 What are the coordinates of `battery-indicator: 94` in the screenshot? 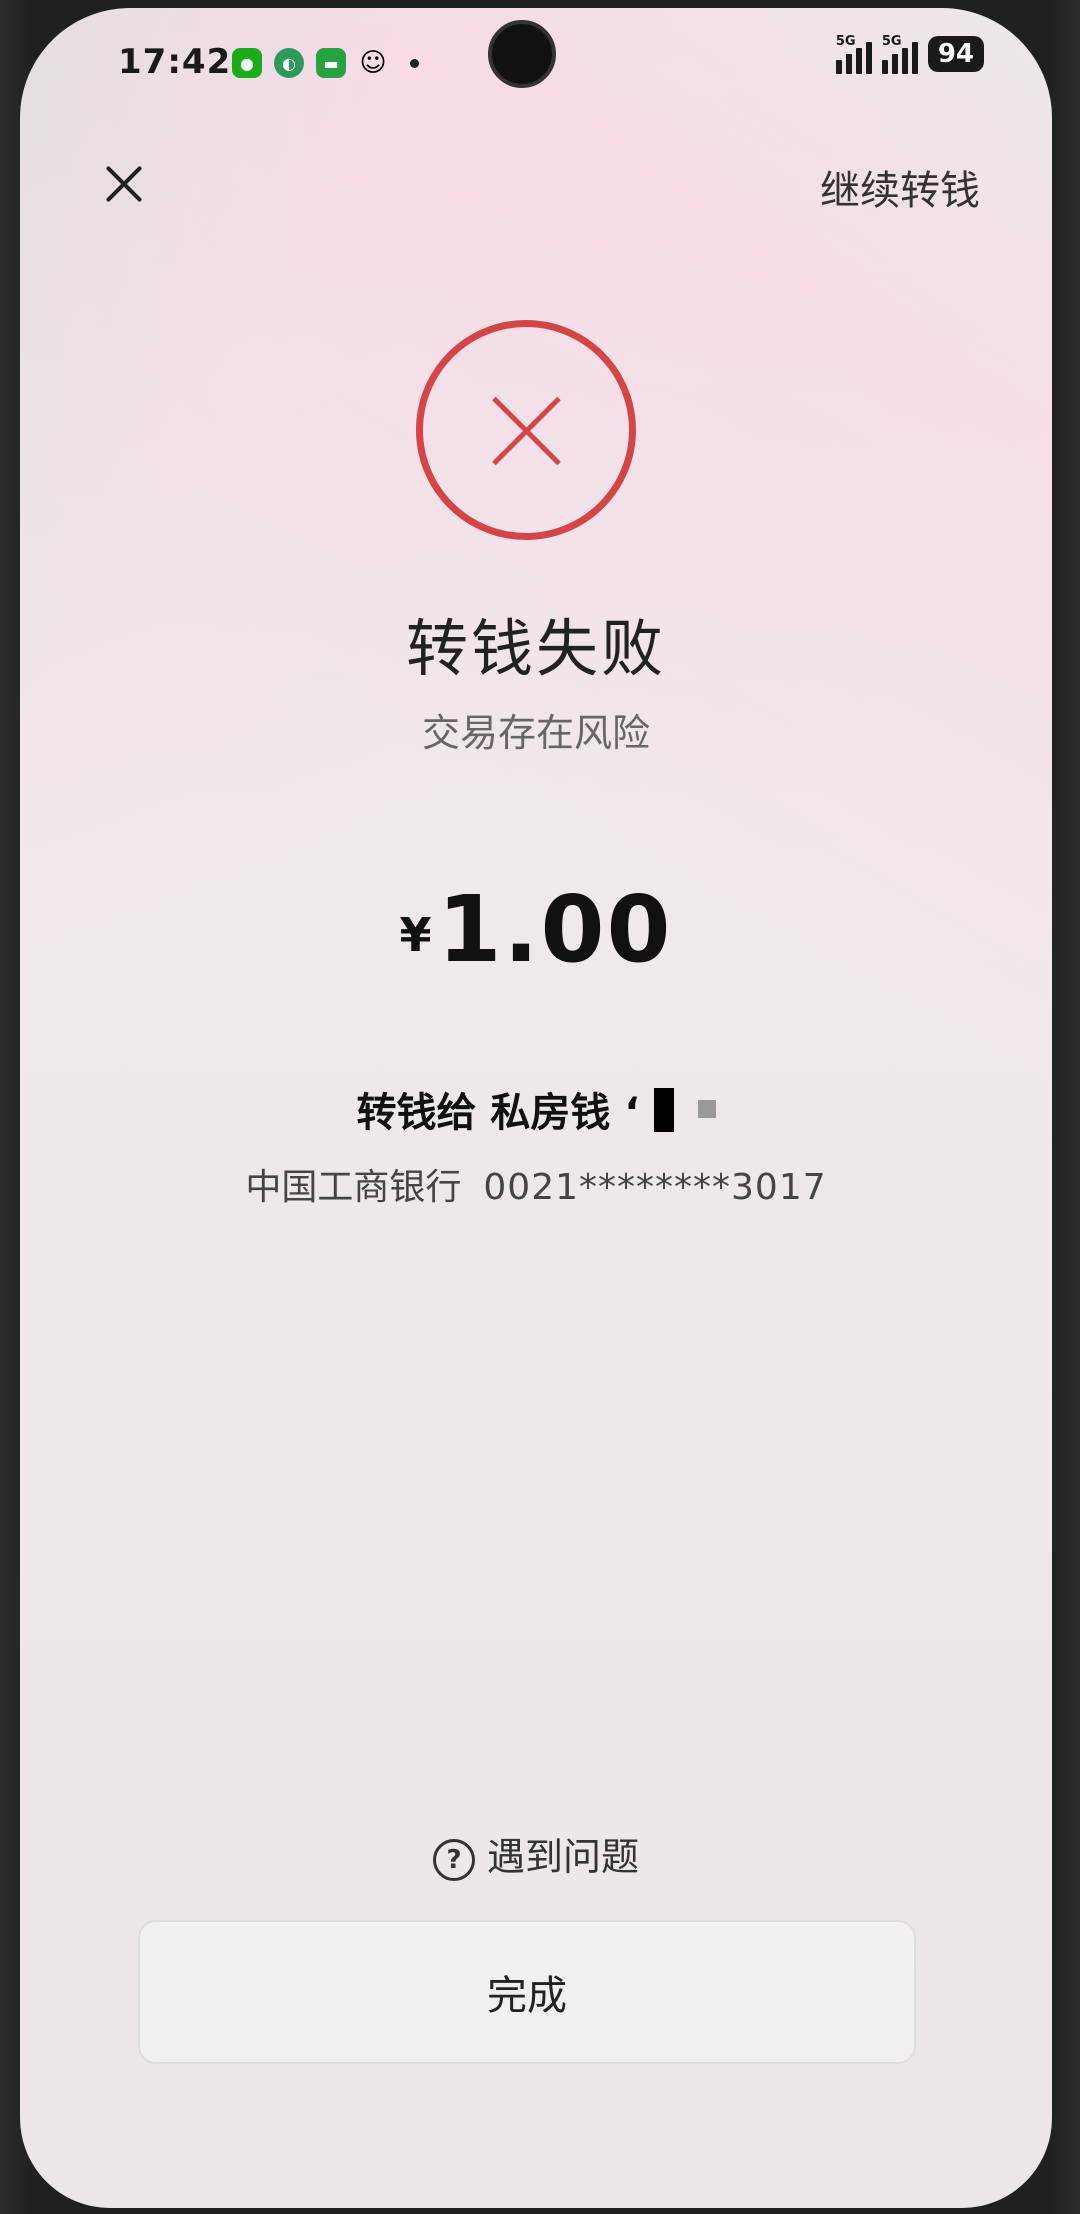 It's located at (955, 54).